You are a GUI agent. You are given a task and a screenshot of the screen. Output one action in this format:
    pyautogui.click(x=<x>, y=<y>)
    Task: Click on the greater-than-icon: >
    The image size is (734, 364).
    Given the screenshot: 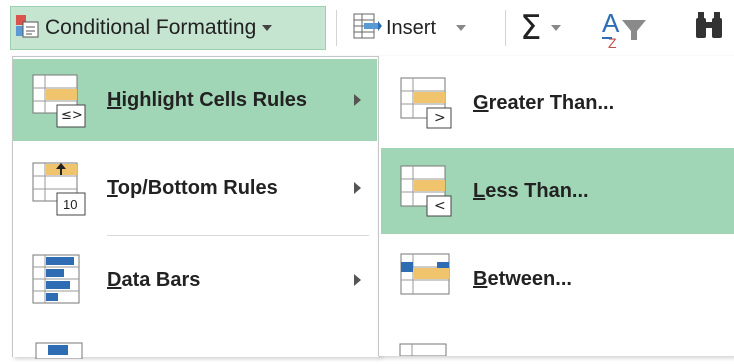 What is the action you would take?
    pyautogui.click(x=429, y=104)
    